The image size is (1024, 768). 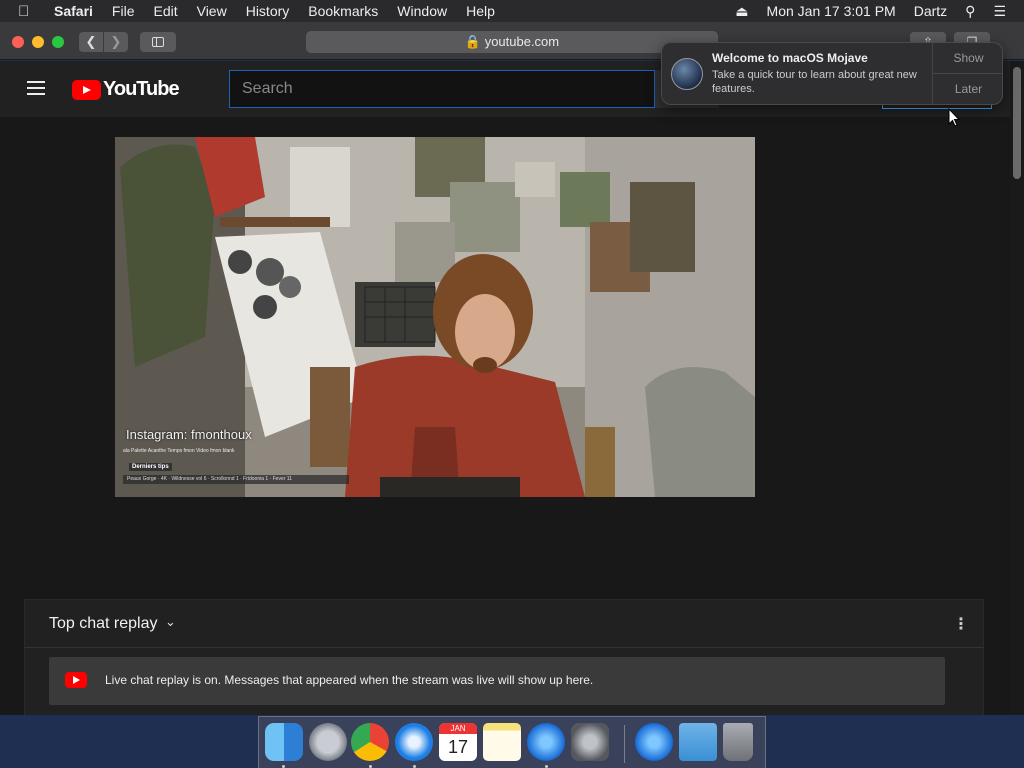 What do you see at coordinates (546, 742) in the screenshot?
I see `dock-app-store-icon` at bounding box center [546, 742].